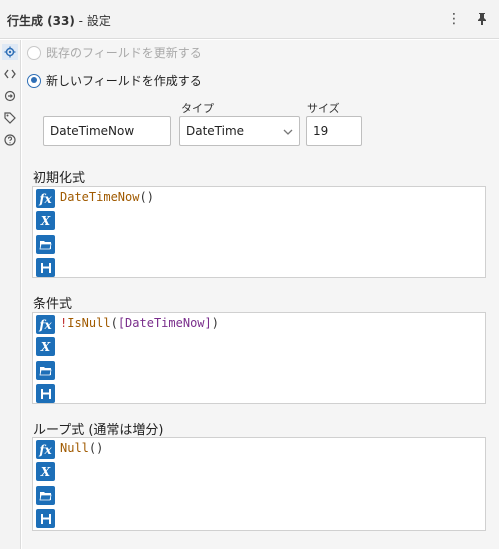 Image resolution: width=499 pixels, height=549 pixels. Describe the element at coordinates (288, 131) in the screenshot. I see `chevron-down-icon` at that location.